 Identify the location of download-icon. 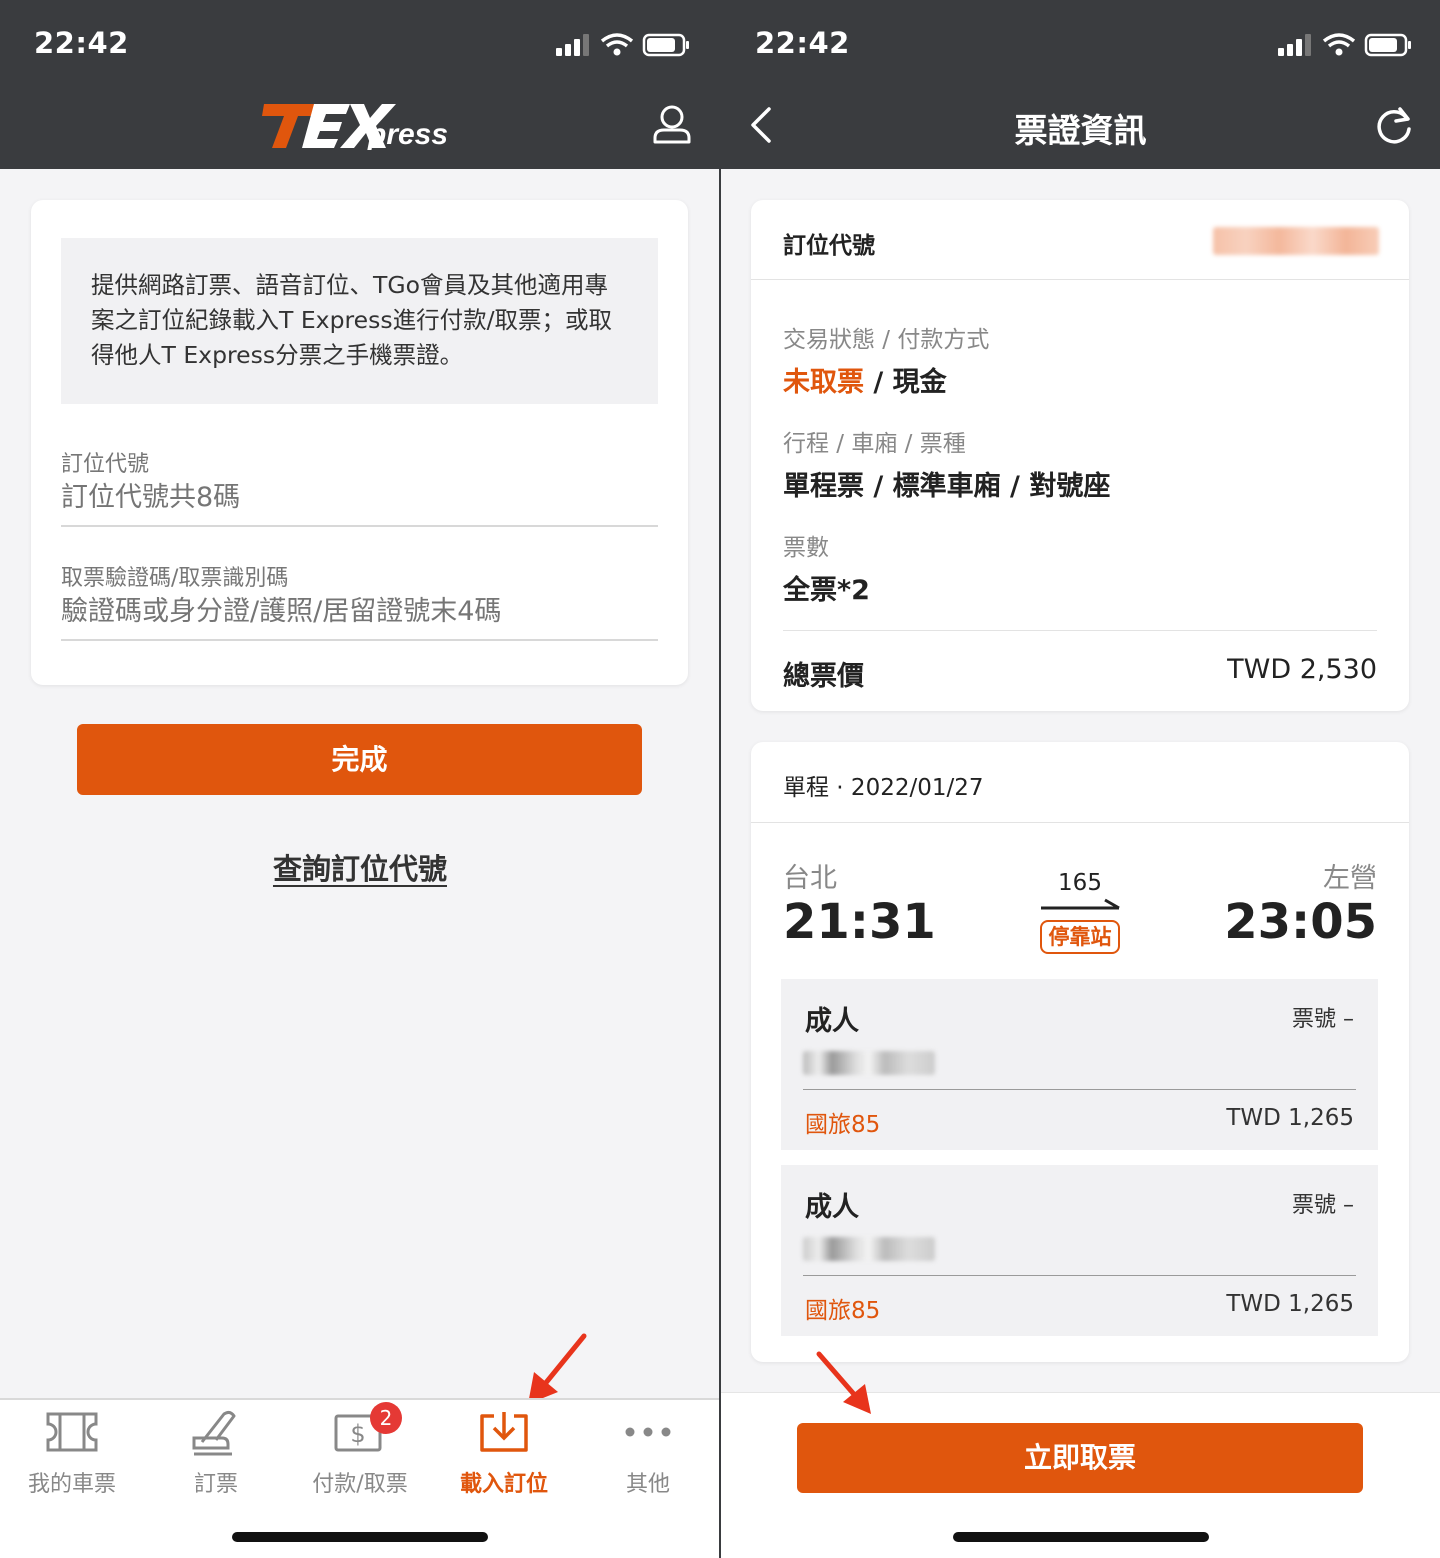
(504, 1432).